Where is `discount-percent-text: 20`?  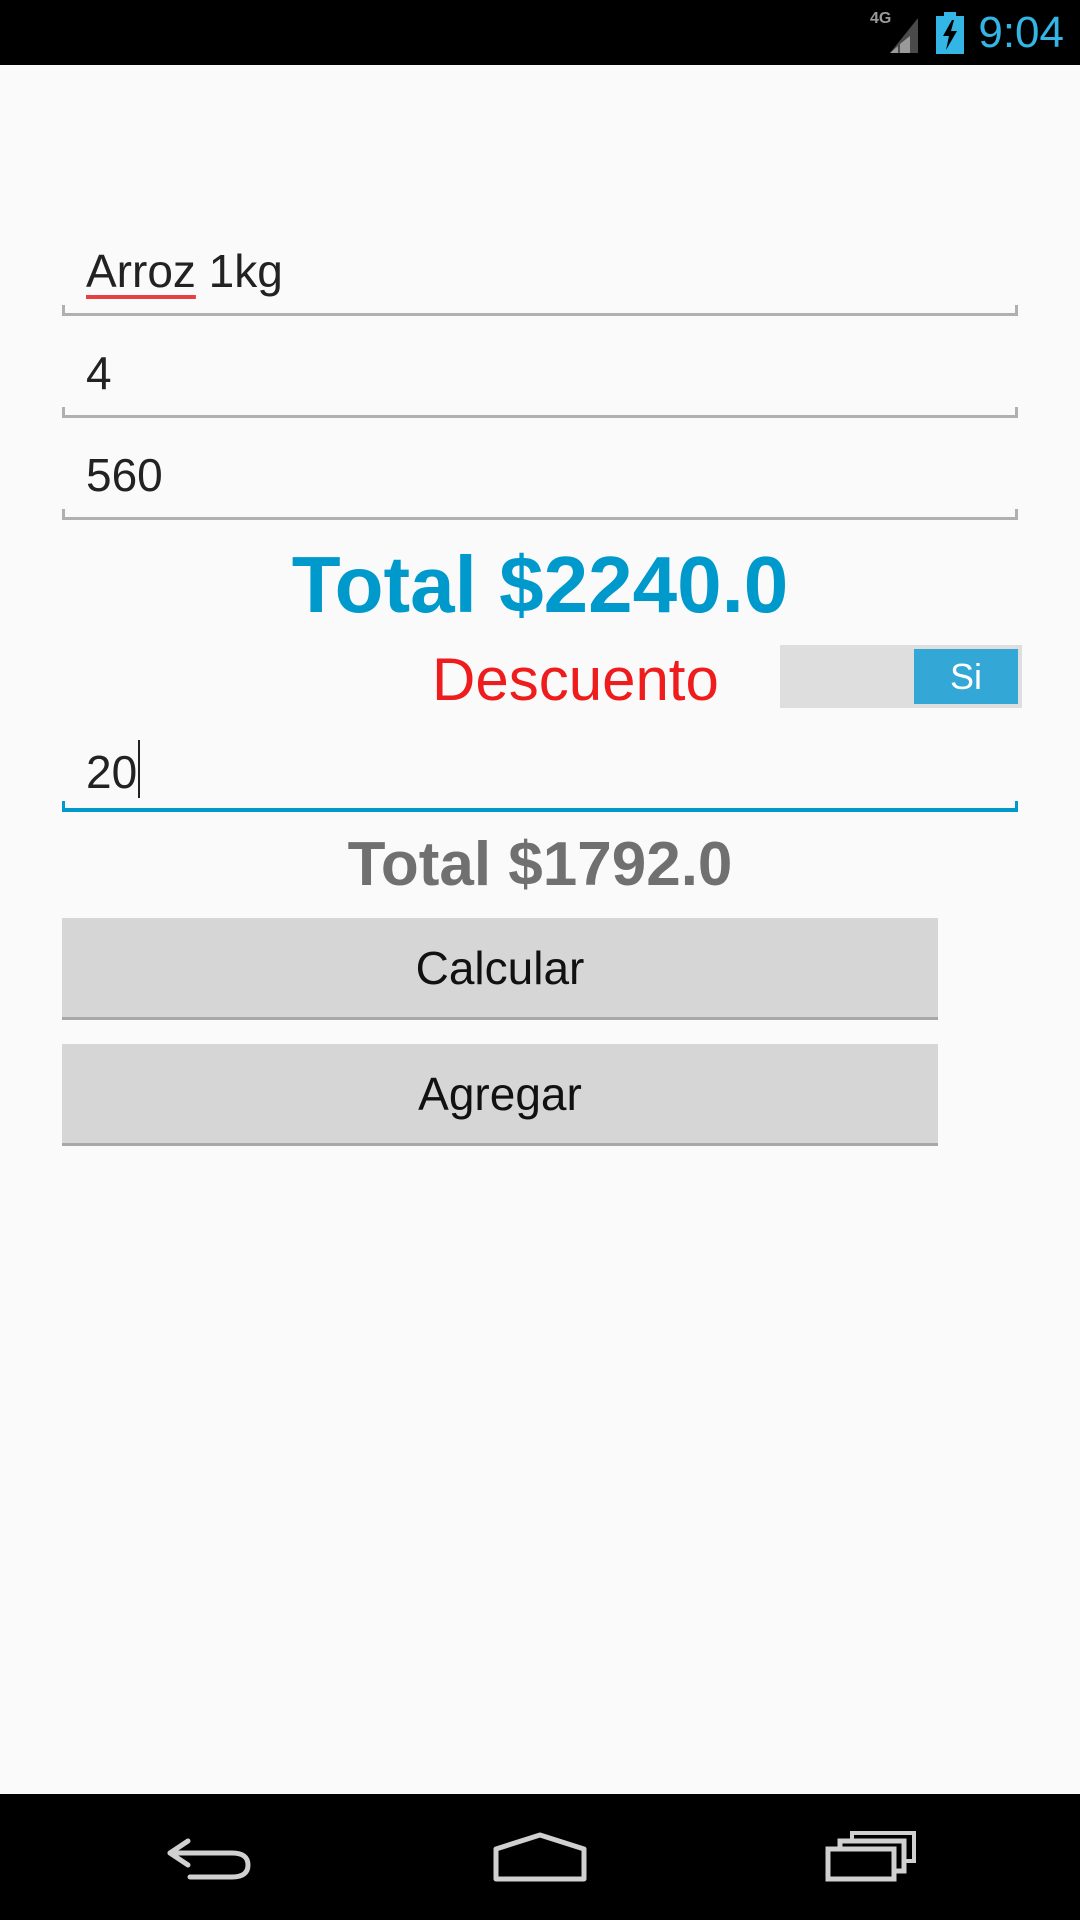 discount-percent-text: 20 is located at coordinates (112, 772).